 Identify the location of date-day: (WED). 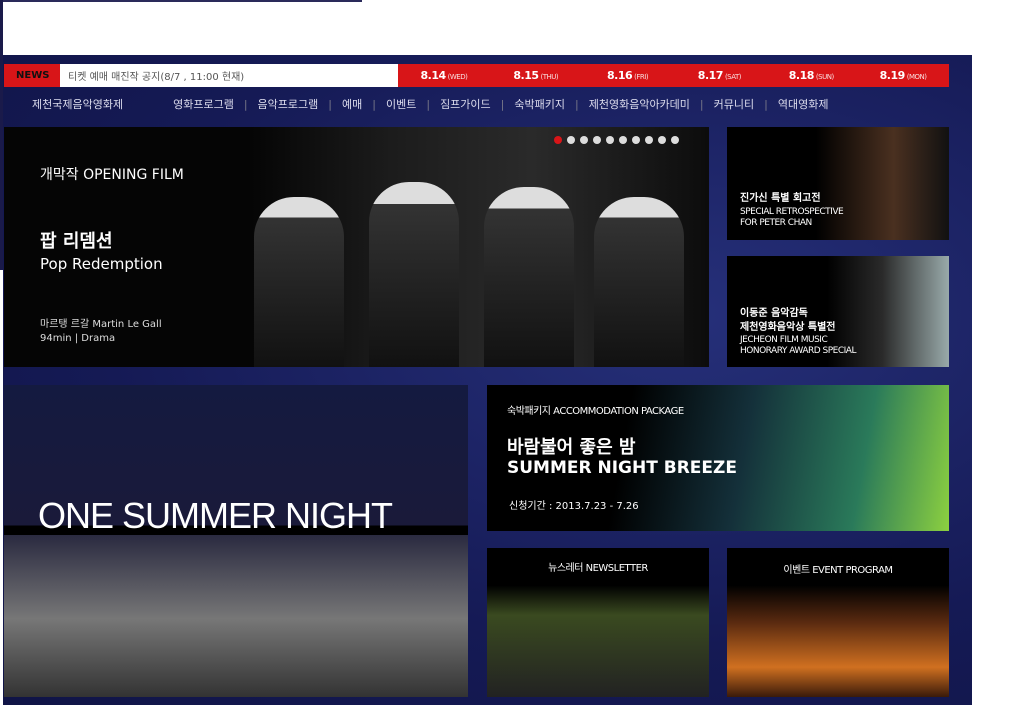
(457, 77).